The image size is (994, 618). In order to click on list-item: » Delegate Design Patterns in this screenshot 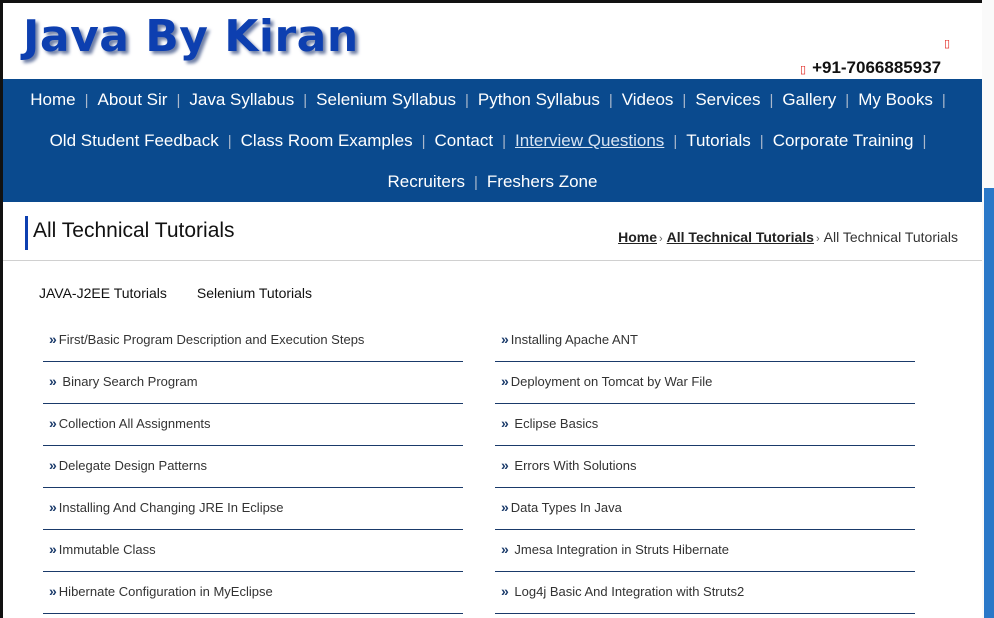, I will do `click(253, 467)`.